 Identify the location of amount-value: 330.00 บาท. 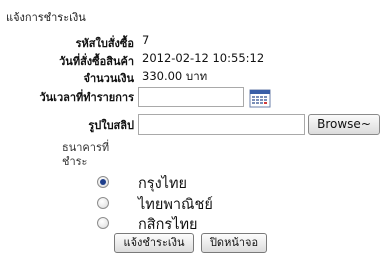
(175, 76).